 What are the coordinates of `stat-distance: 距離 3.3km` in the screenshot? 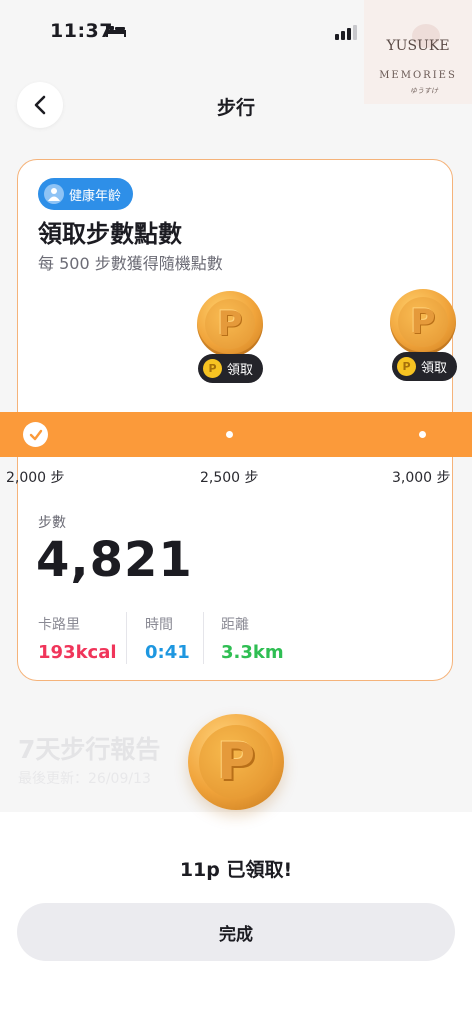 It's located at (252, 638).